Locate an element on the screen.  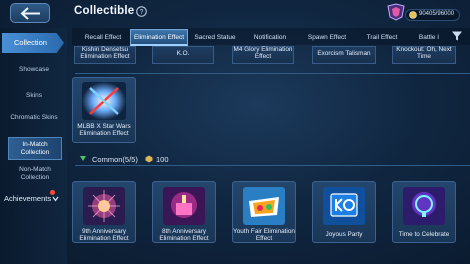
coin-icon is located at coordinates (413, 15).